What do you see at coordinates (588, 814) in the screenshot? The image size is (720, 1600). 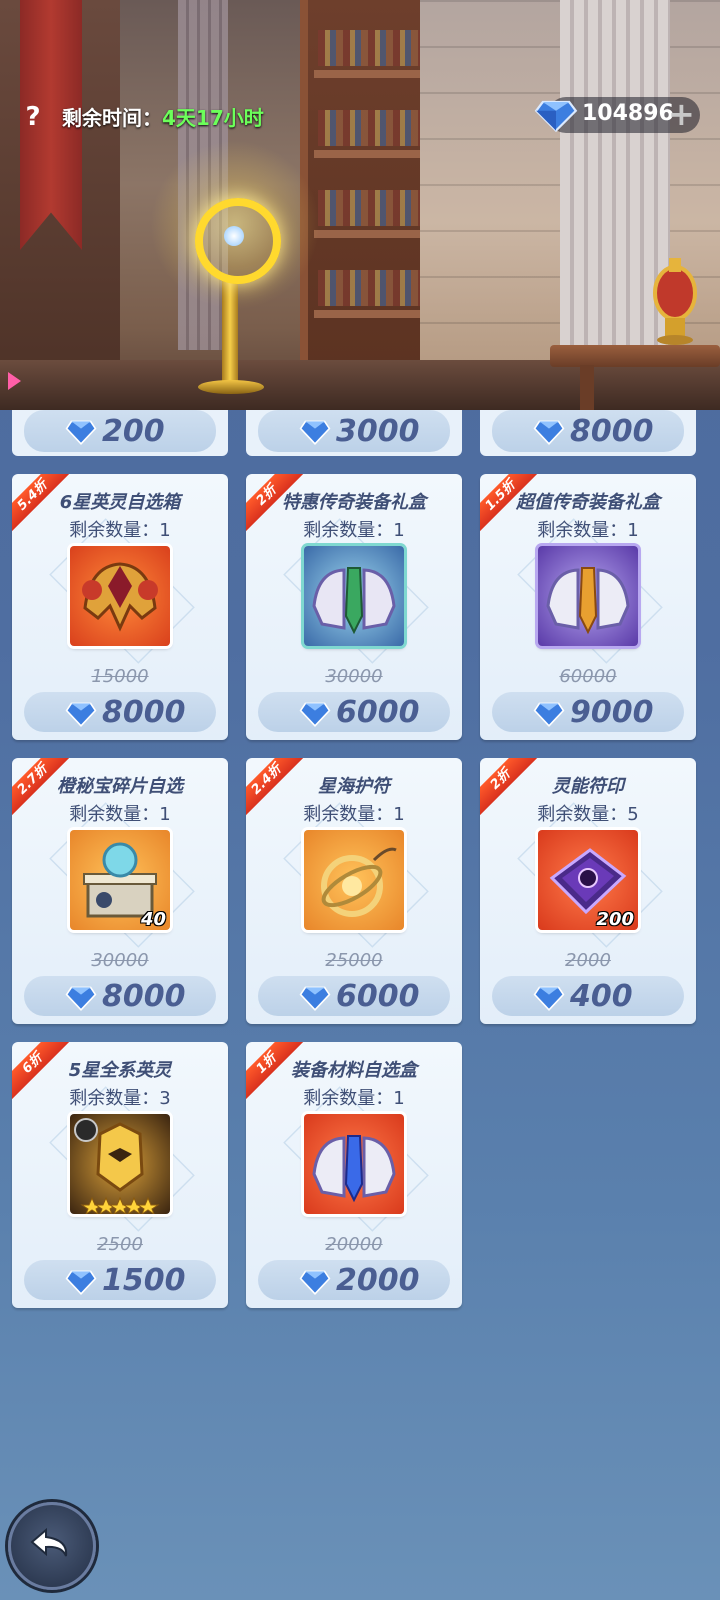 I see `item-stock: 剩余数量：5` at bounding box center [588, 814].